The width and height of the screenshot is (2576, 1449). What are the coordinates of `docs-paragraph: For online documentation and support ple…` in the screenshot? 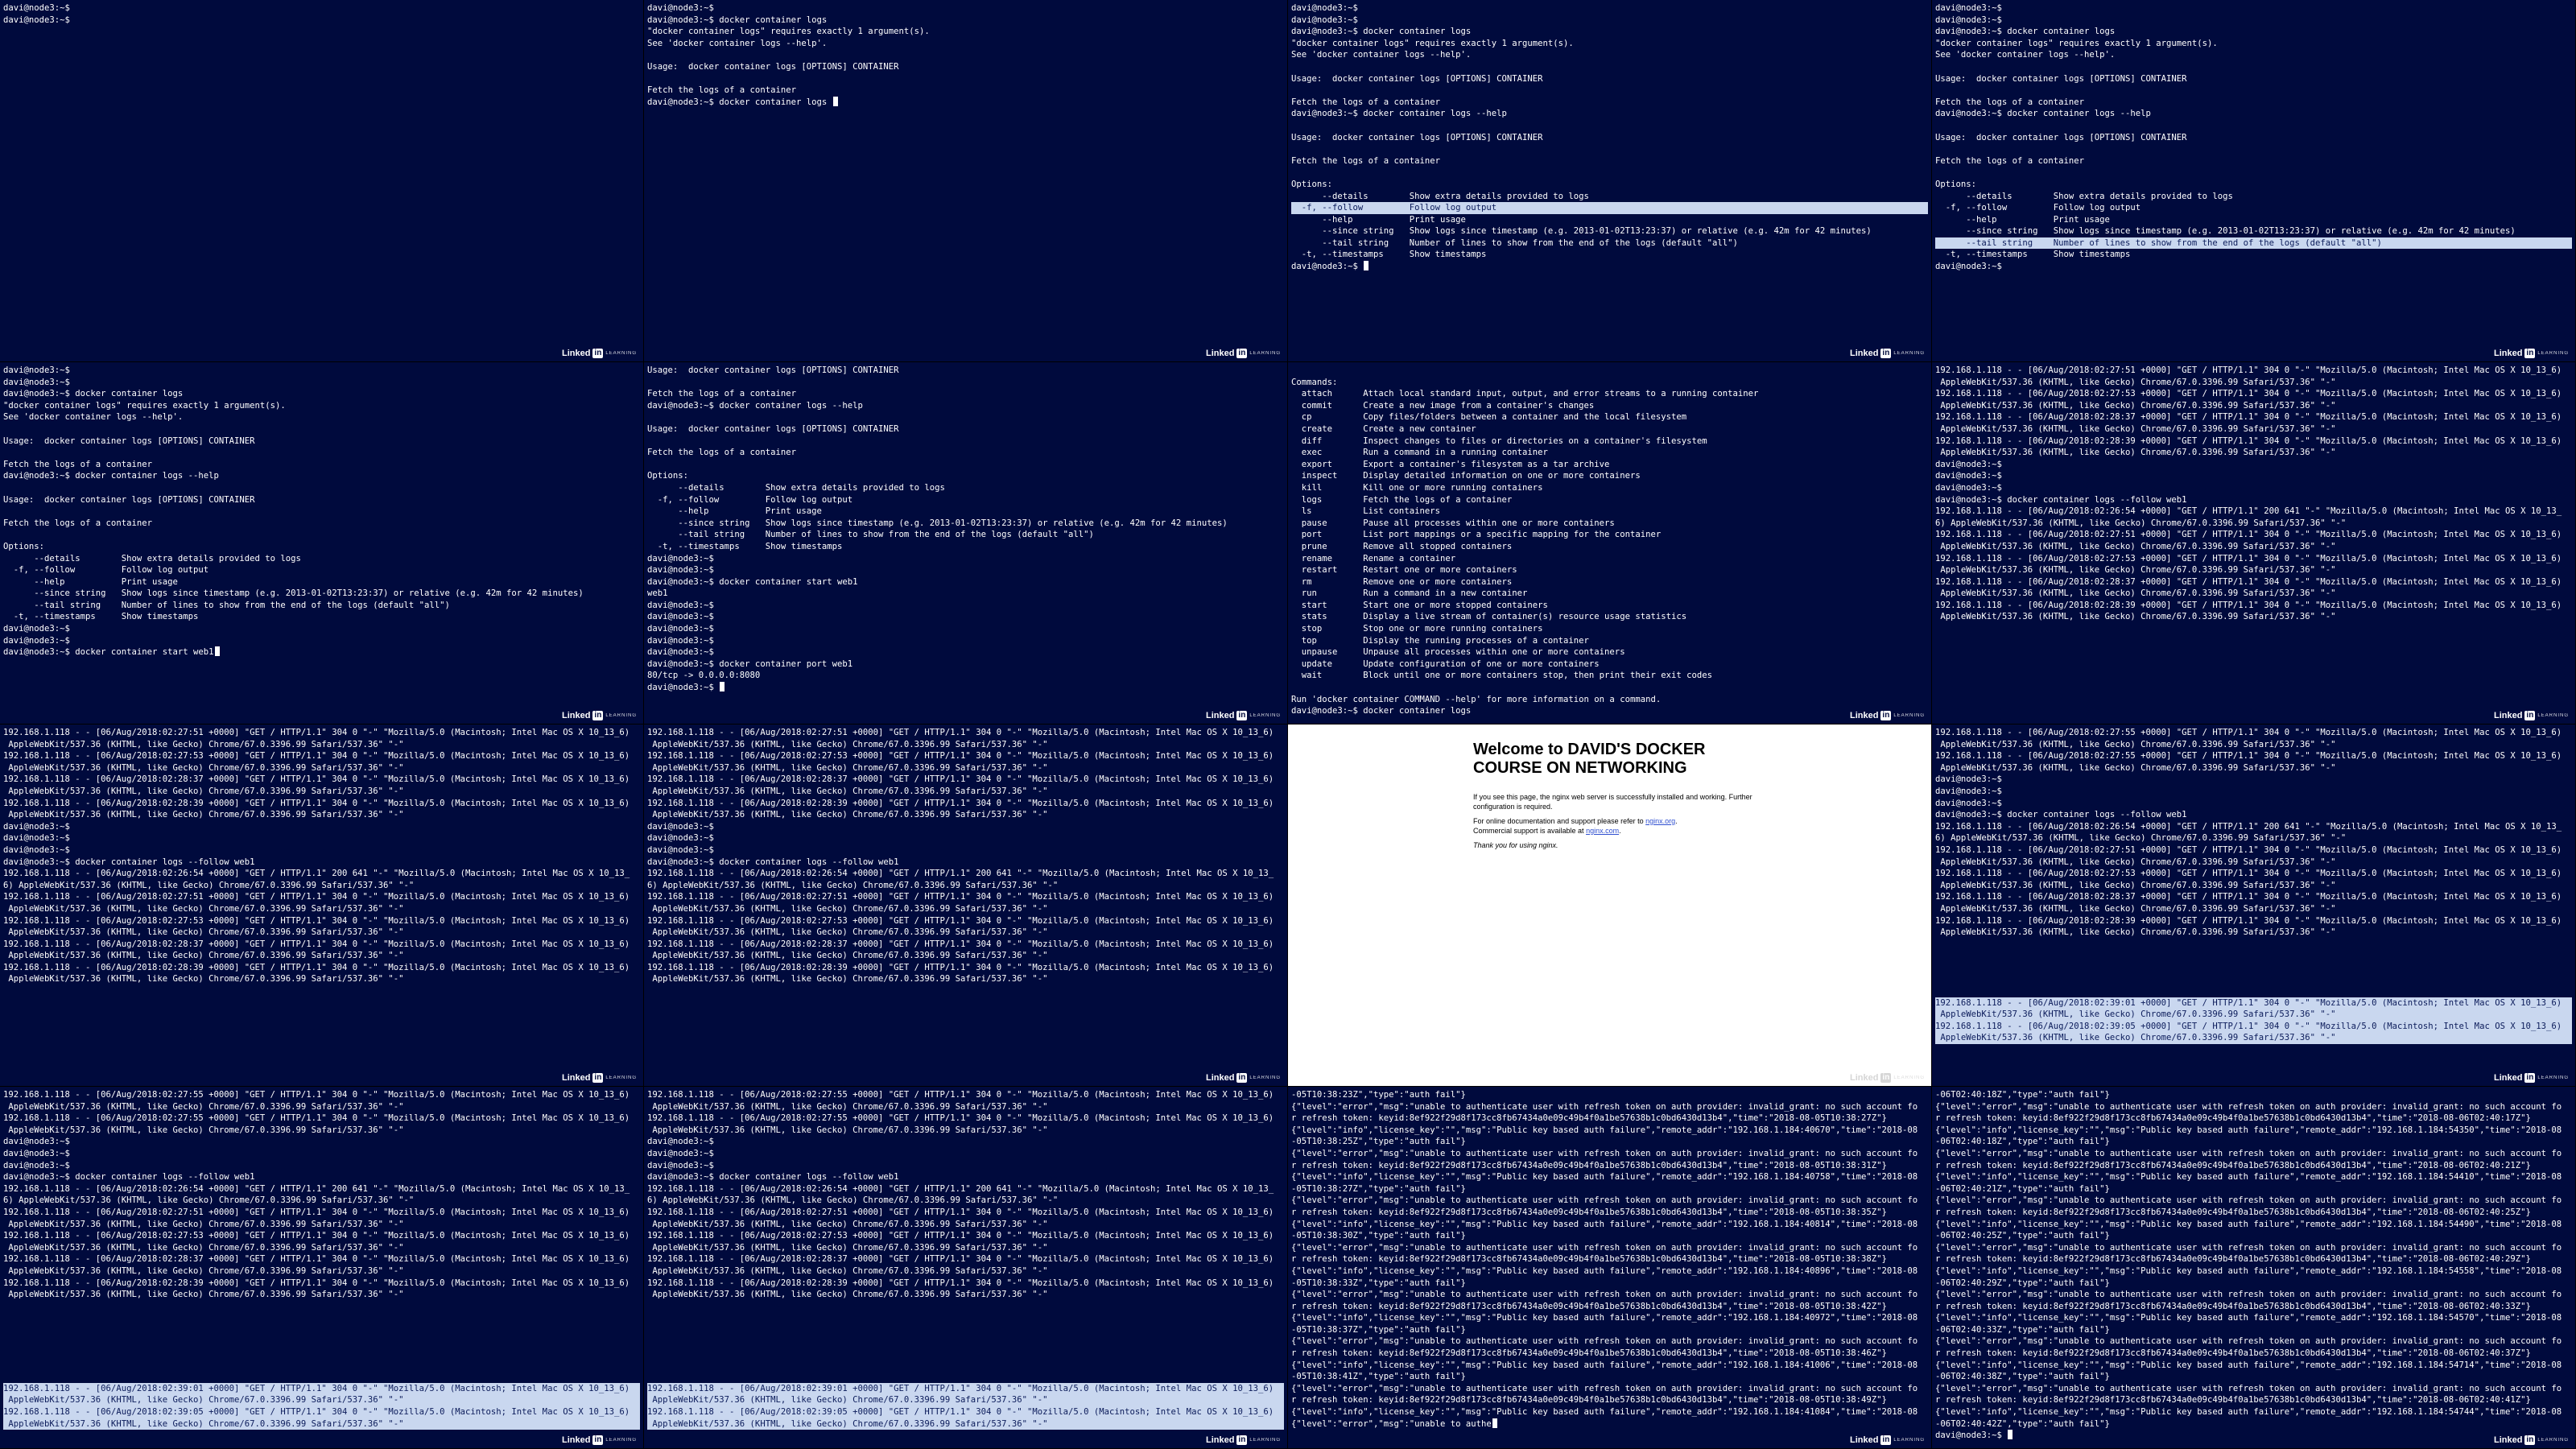 It's located at (1618, 826).